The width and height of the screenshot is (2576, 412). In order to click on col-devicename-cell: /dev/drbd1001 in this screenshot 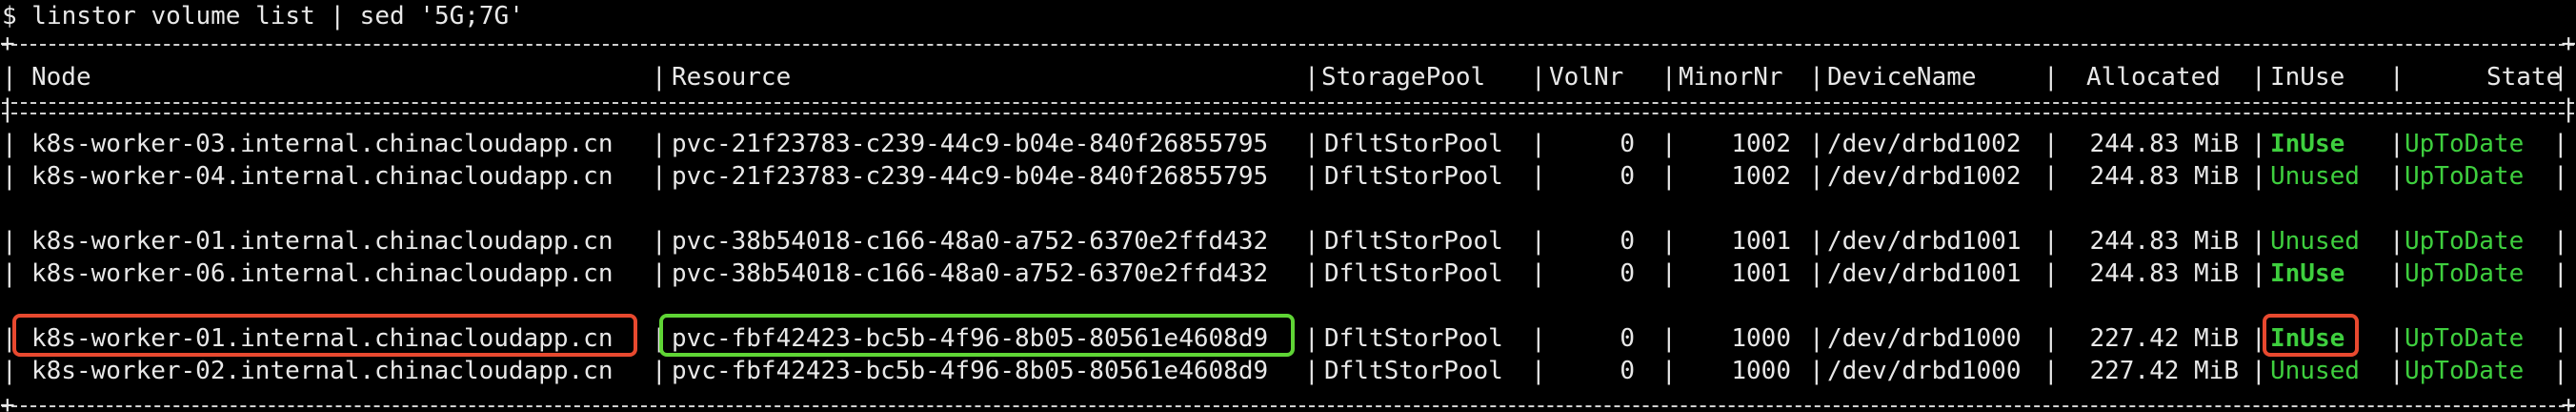, I will do `click(1925, 273)`.